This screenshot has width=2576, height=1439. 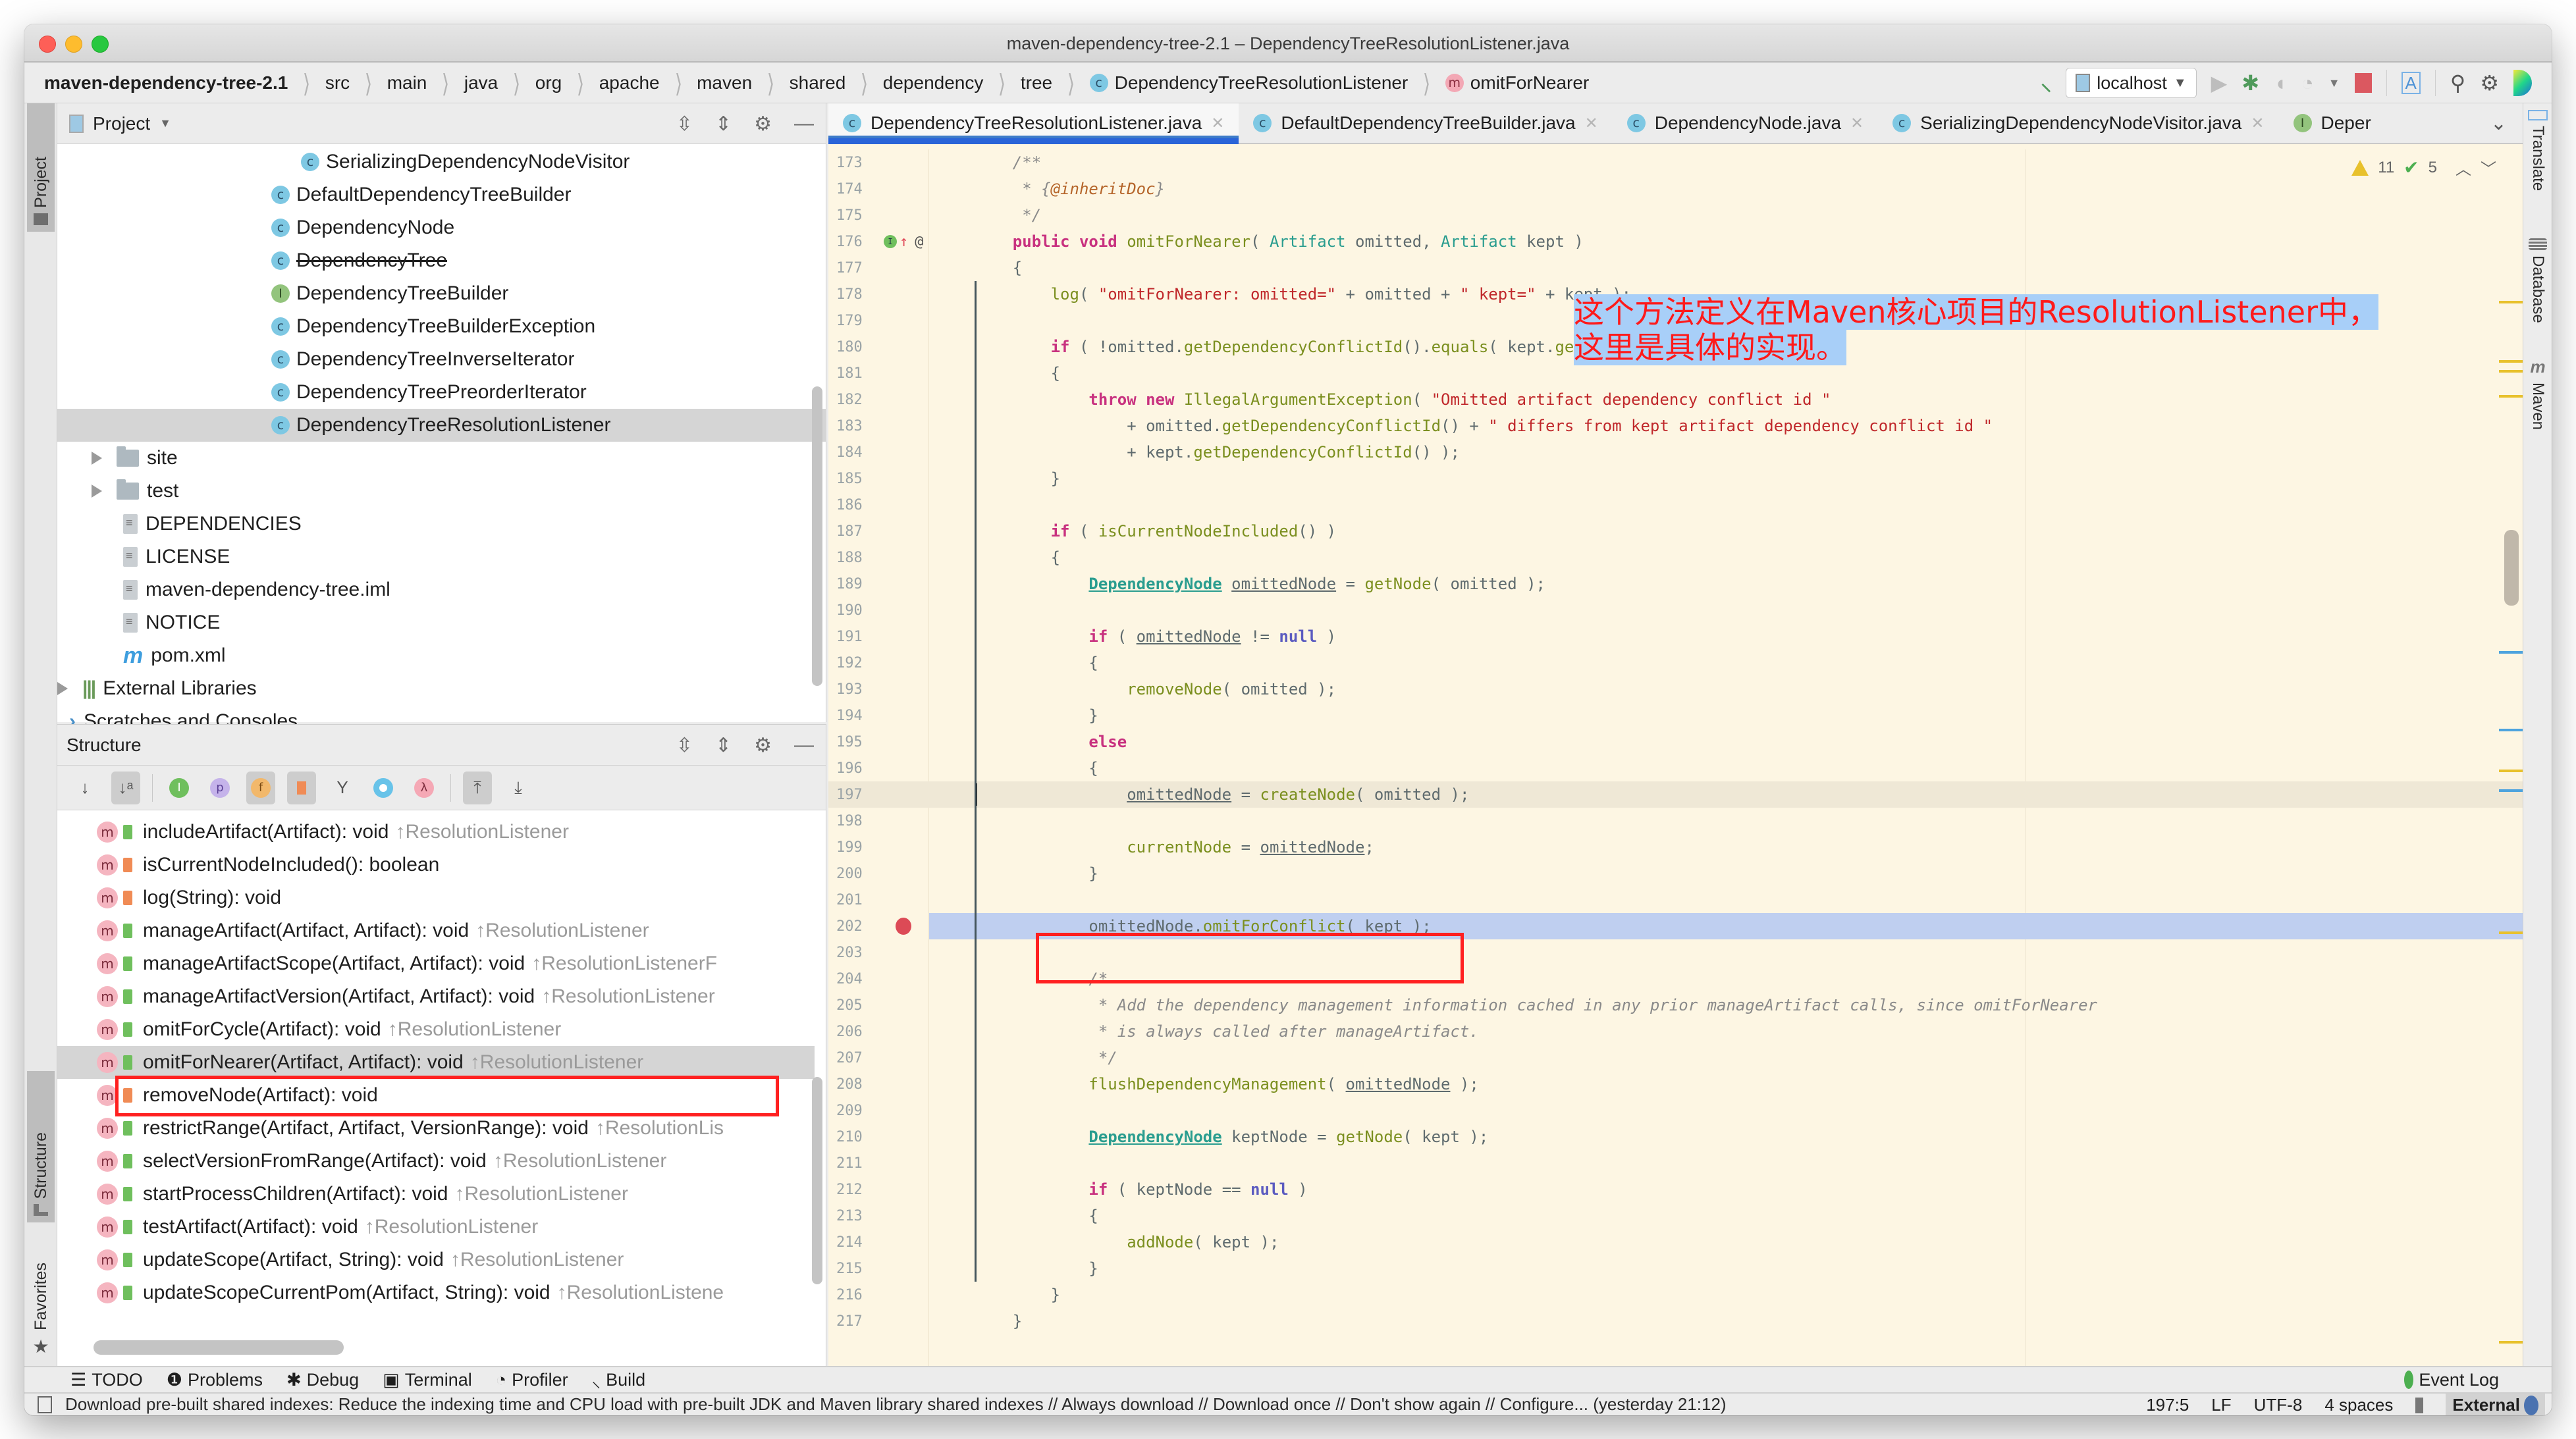 I want to click on structure-item: m log(String): void, so click(x=436, y=897).